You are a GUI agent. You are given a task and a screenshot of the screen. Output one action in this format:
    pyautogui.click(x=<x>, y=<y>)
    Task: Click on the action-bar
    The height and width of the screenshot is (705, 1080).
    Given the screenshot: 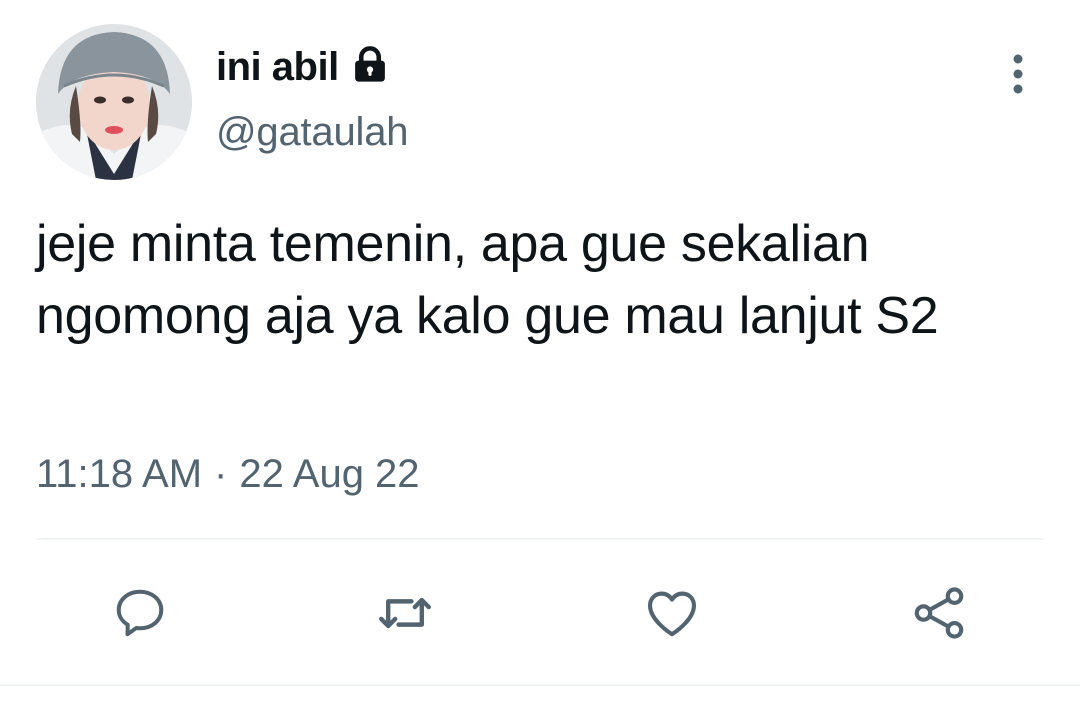 What is the action you would take?
    pyautogui.click(x=540, y=613)
    